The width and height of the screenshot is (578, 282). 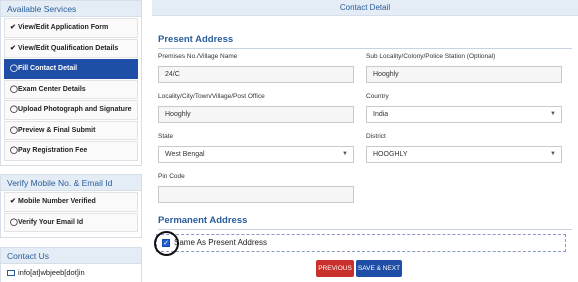 What do you see at coordinates (464, 154) in the screenshot?
I see `district-select: HOOGHLY ▼` at bounding box center [464, 154].